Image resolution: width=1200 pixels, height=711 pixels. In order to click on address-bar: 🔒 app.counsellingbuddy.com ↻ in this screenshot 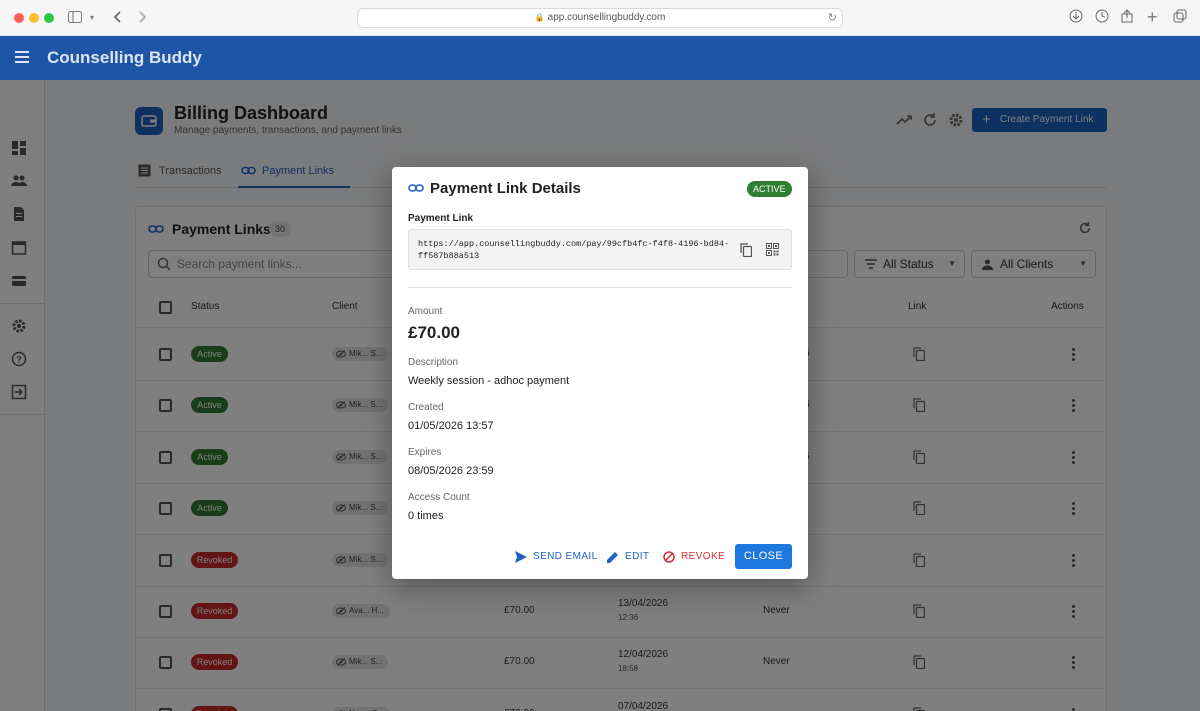, I will do `click(600, 18)`.